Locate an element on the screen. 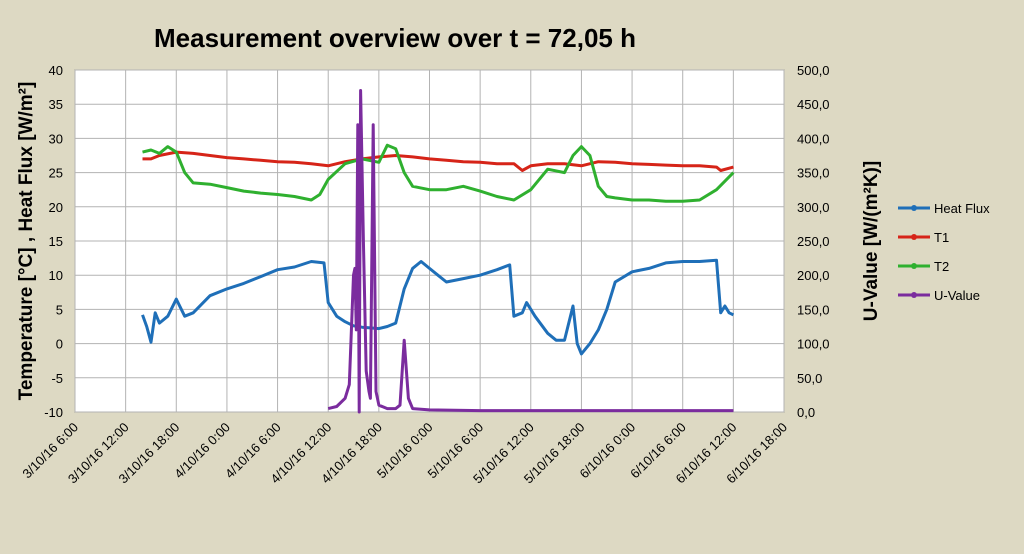 The height and width of the screenshot is (554, 1024). legend-marker-heat-flux is located at coordinates (914, 208).